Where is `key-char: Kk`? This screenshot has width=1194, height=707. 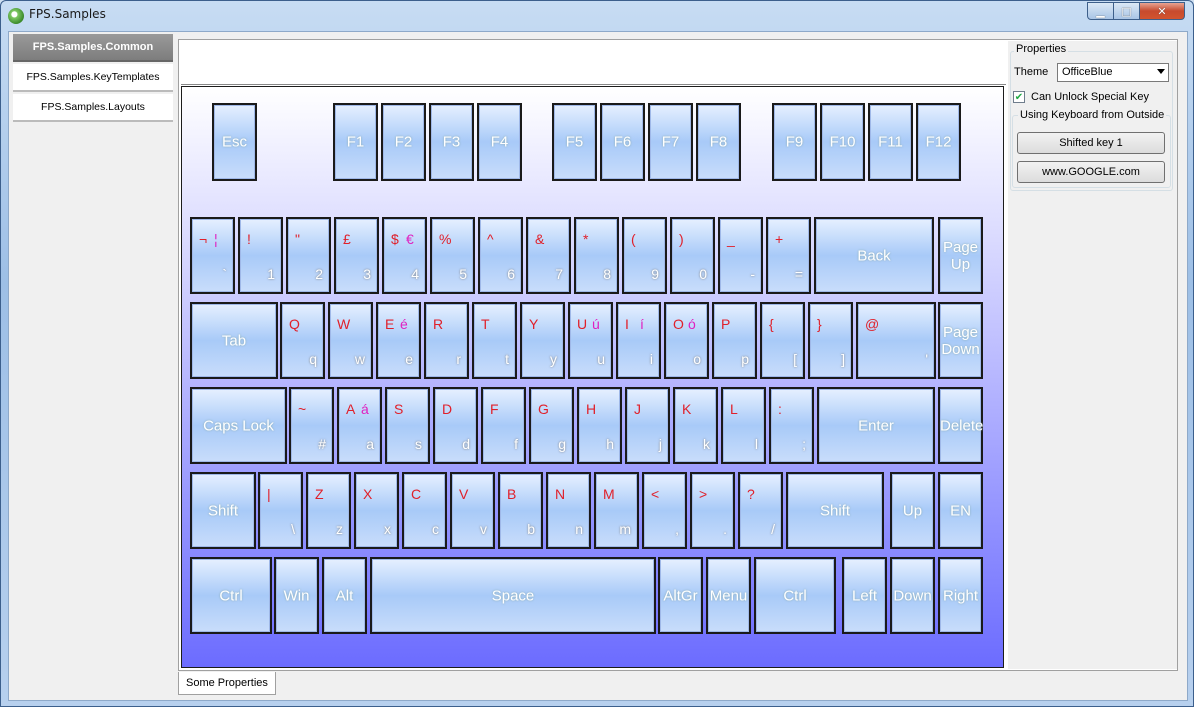 key-char: Kk is located at coordinates (695, 425).